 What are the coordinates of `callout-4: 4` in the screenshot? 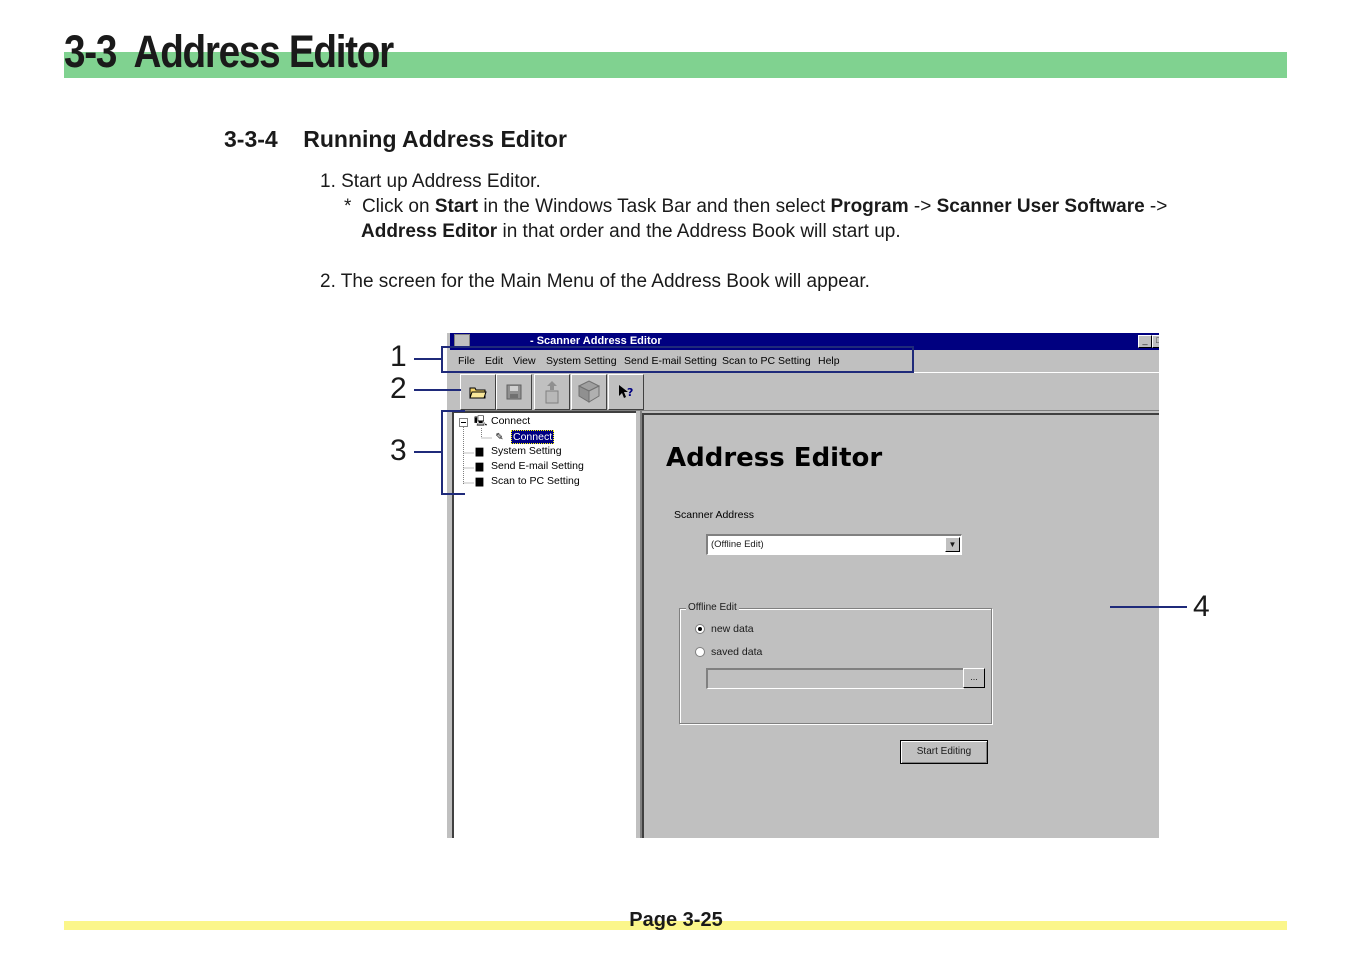 It's located at (1201, 606).